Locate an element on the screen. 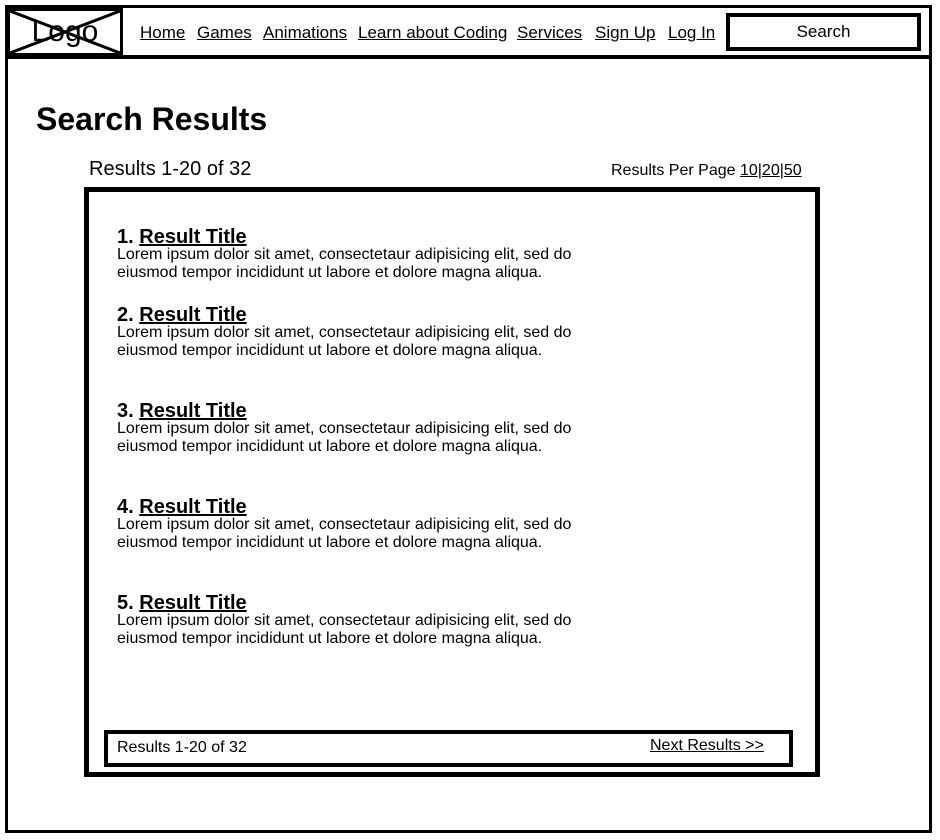 Image resolution: width=940 pixels, height=840 pixels. logo-text: Logo is located at coordinates (65, 31).